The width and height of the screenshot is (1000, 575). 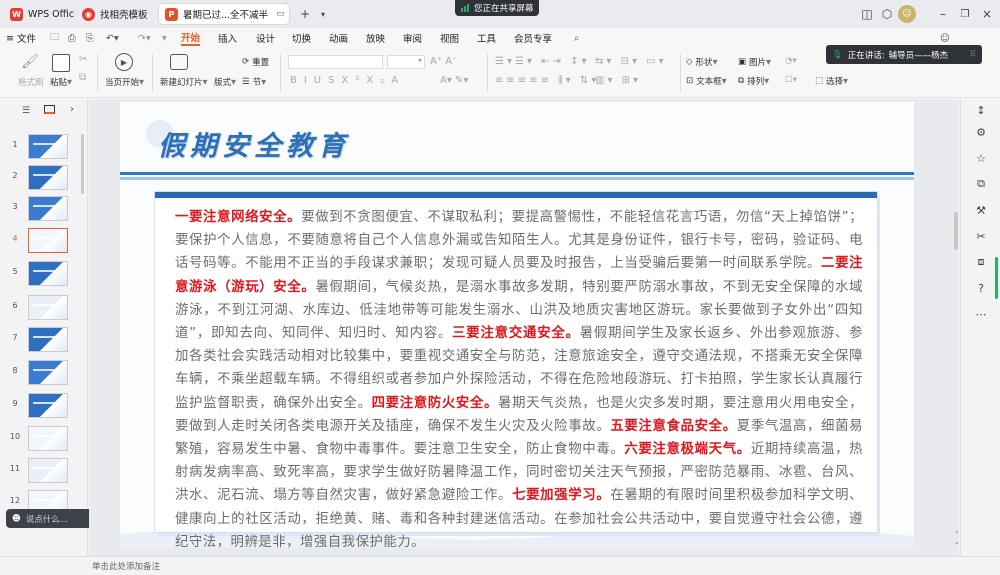 I want to click on layout-button: 版式 ▾, so click(x=225, y=82).